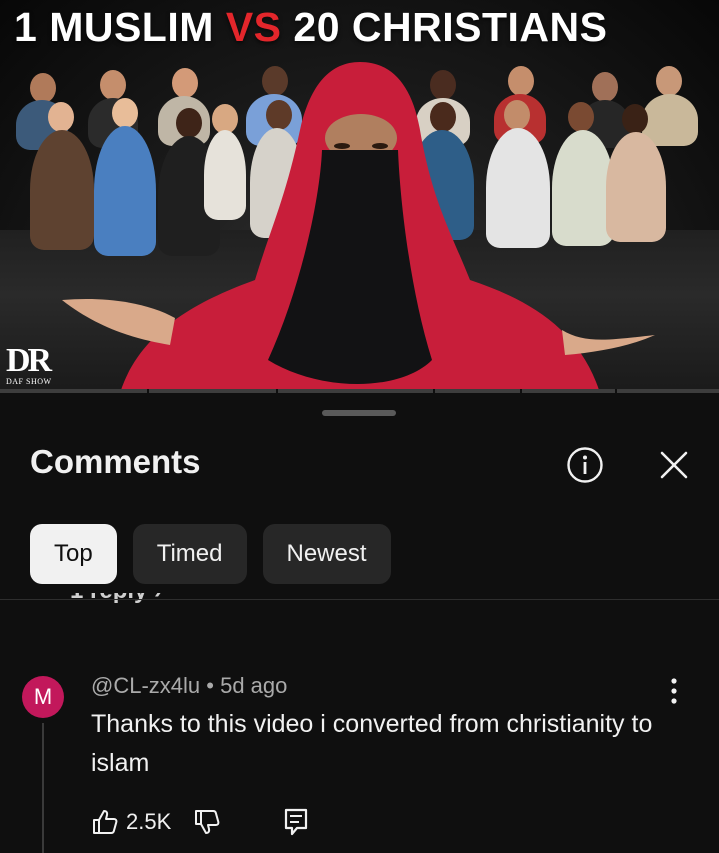  Describe the element at coordinates (359, 413) in the screenshot. I see `drag-handle` at that location.